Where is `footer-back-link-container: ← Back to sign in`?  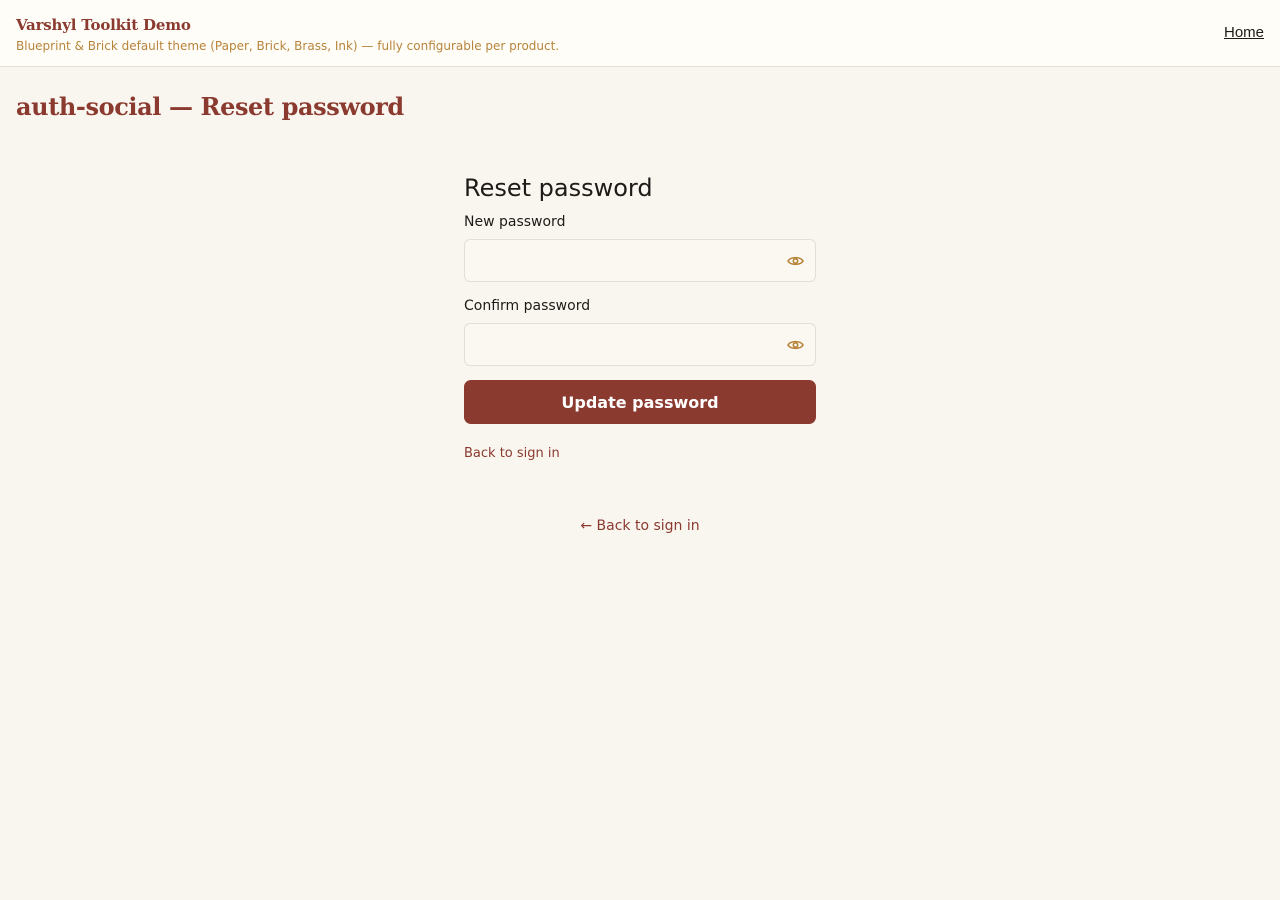
footer-back-link-container: ← Back to sign in is located at coordinates (640, 526).